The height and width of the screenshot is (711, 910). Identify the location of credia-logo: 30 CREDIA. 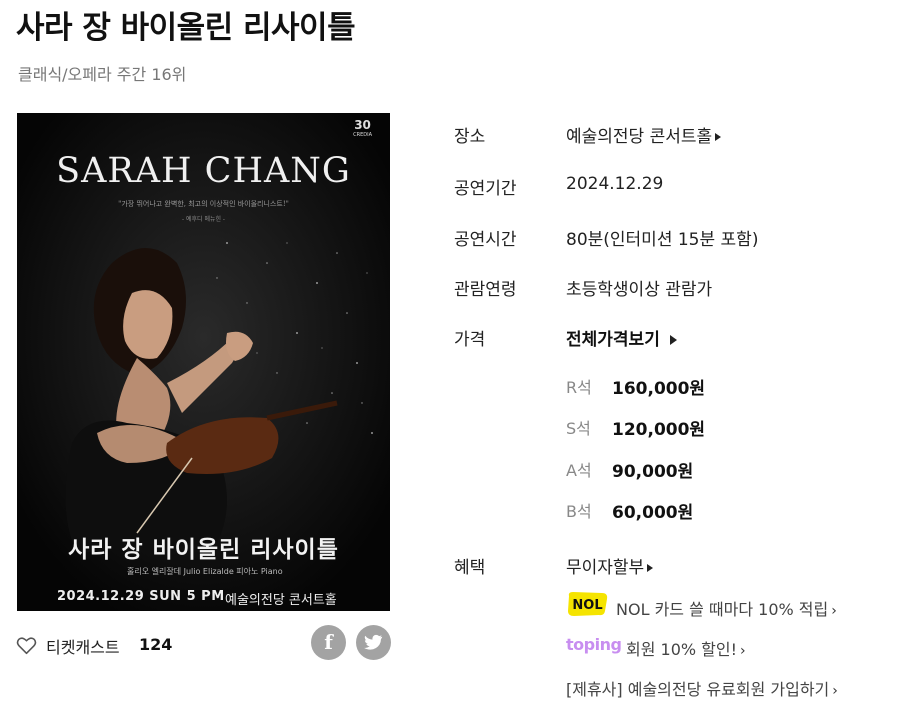
(362, 128).